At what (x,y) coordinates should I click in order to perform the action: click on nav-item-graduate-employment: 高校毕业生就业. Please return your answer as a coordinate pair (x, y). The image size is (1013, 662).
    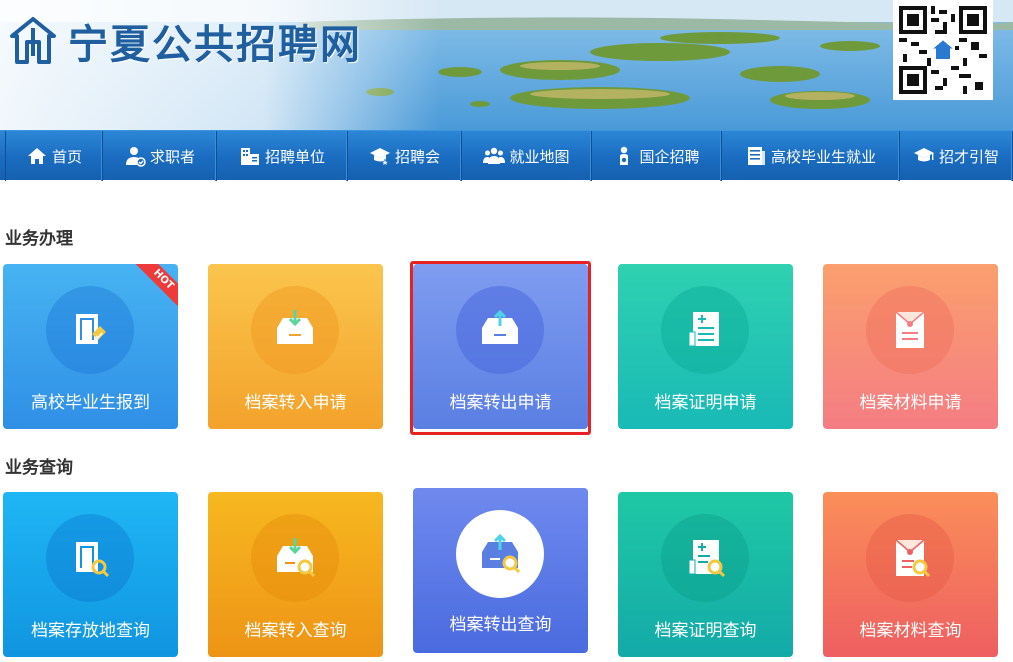
    Looking at the image, I should click on (811, 156).